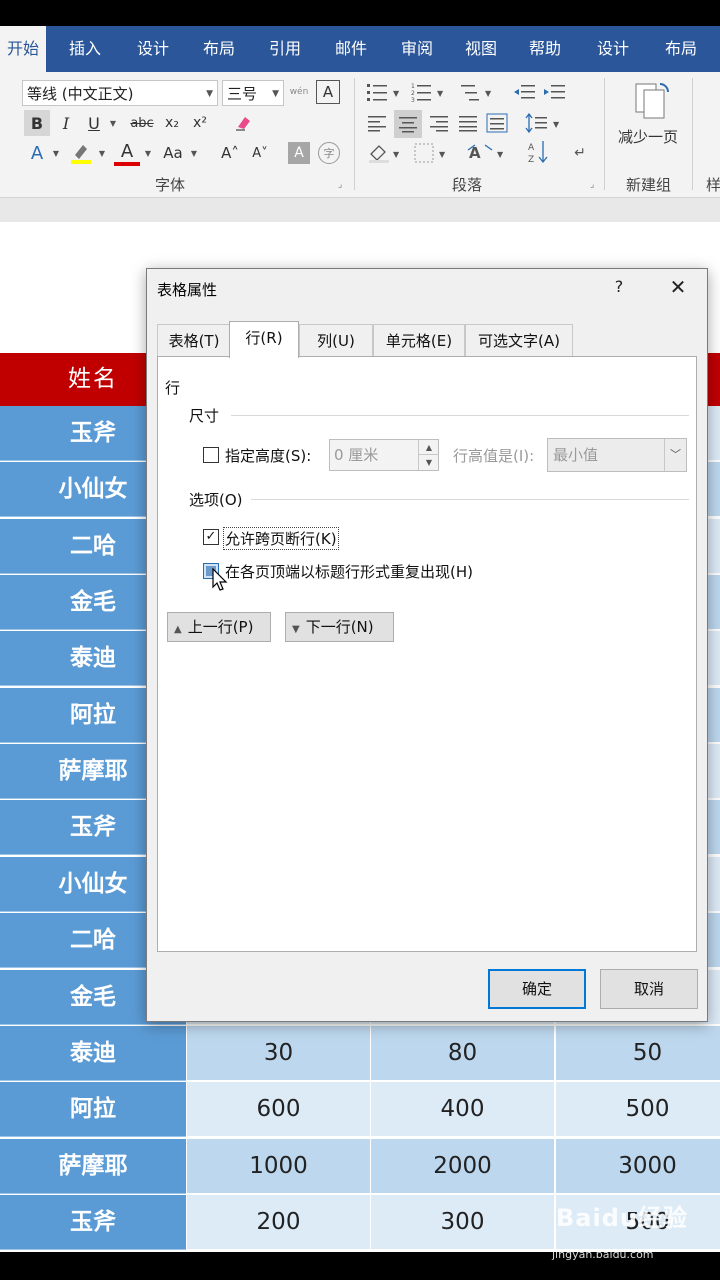  I want to click on previous-row-button: ▲ 上一行(P), so click(219, 627).